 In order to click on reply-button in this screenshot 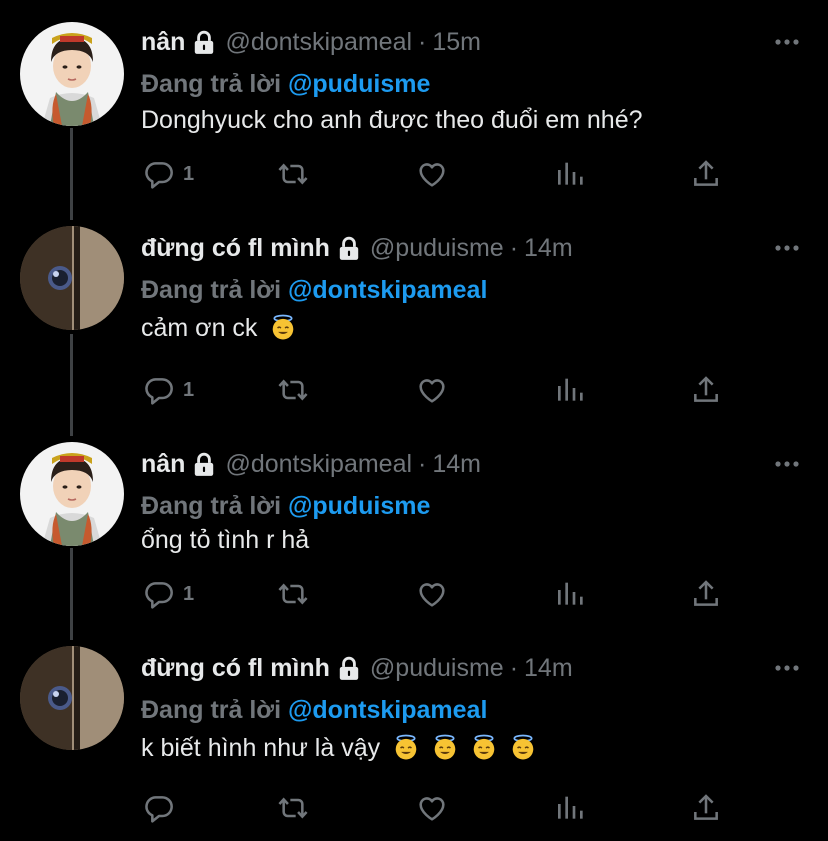, I will do `click(163, 808)`.